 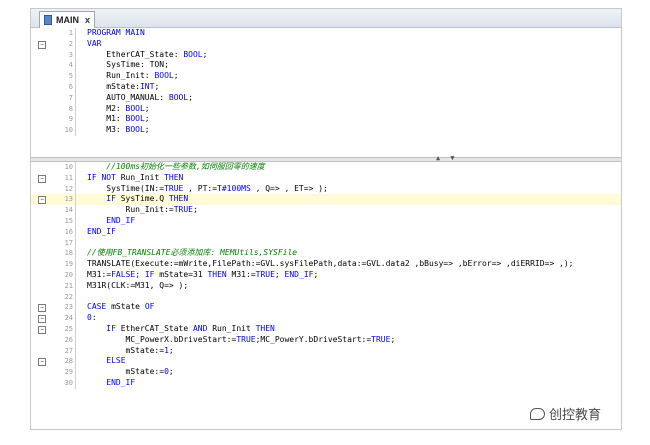 I want to click on fold-gutter: −, so click(x=42, y=199).